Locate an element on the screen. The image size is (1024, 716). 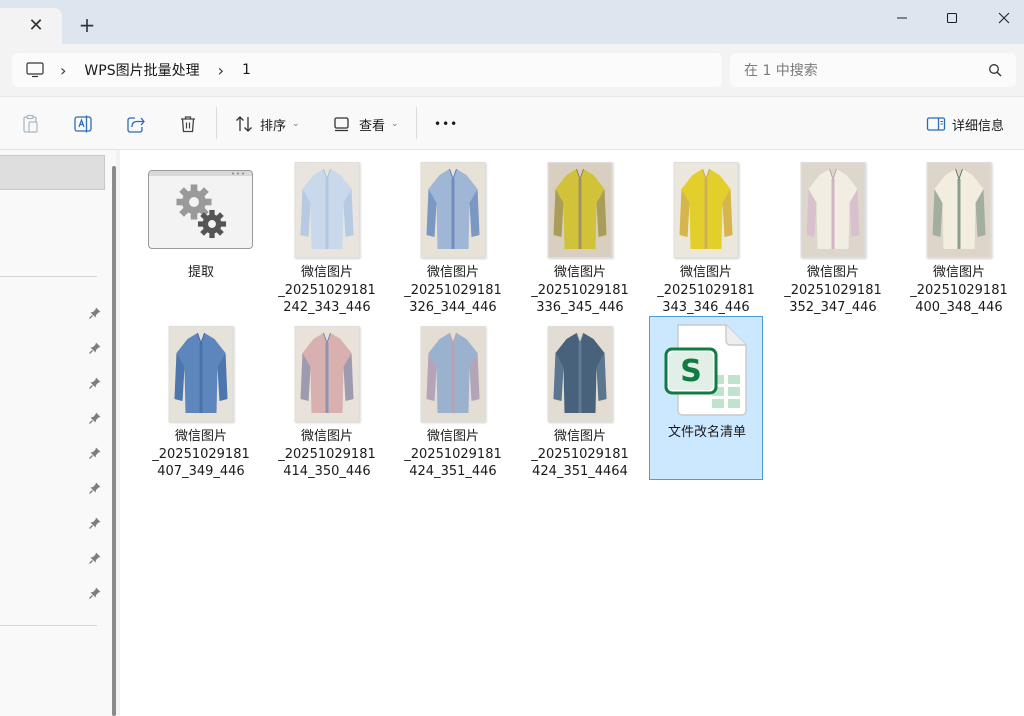
search-input: 在 1 中搜索 is located at coordinates (873, 70).